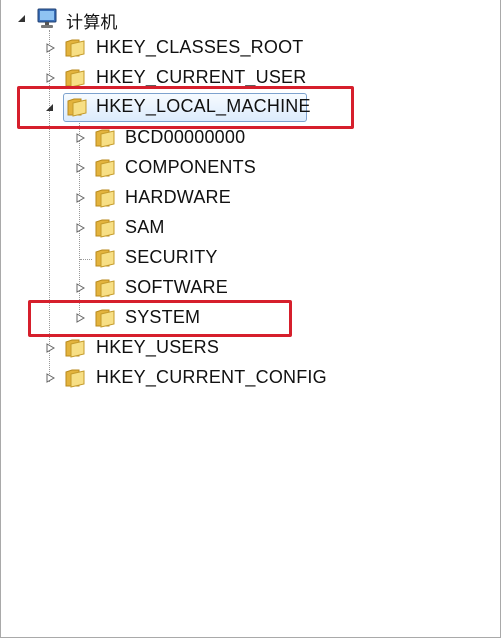  I want to click on tree-node-hardware: HARDWARE, so click(150, 198).